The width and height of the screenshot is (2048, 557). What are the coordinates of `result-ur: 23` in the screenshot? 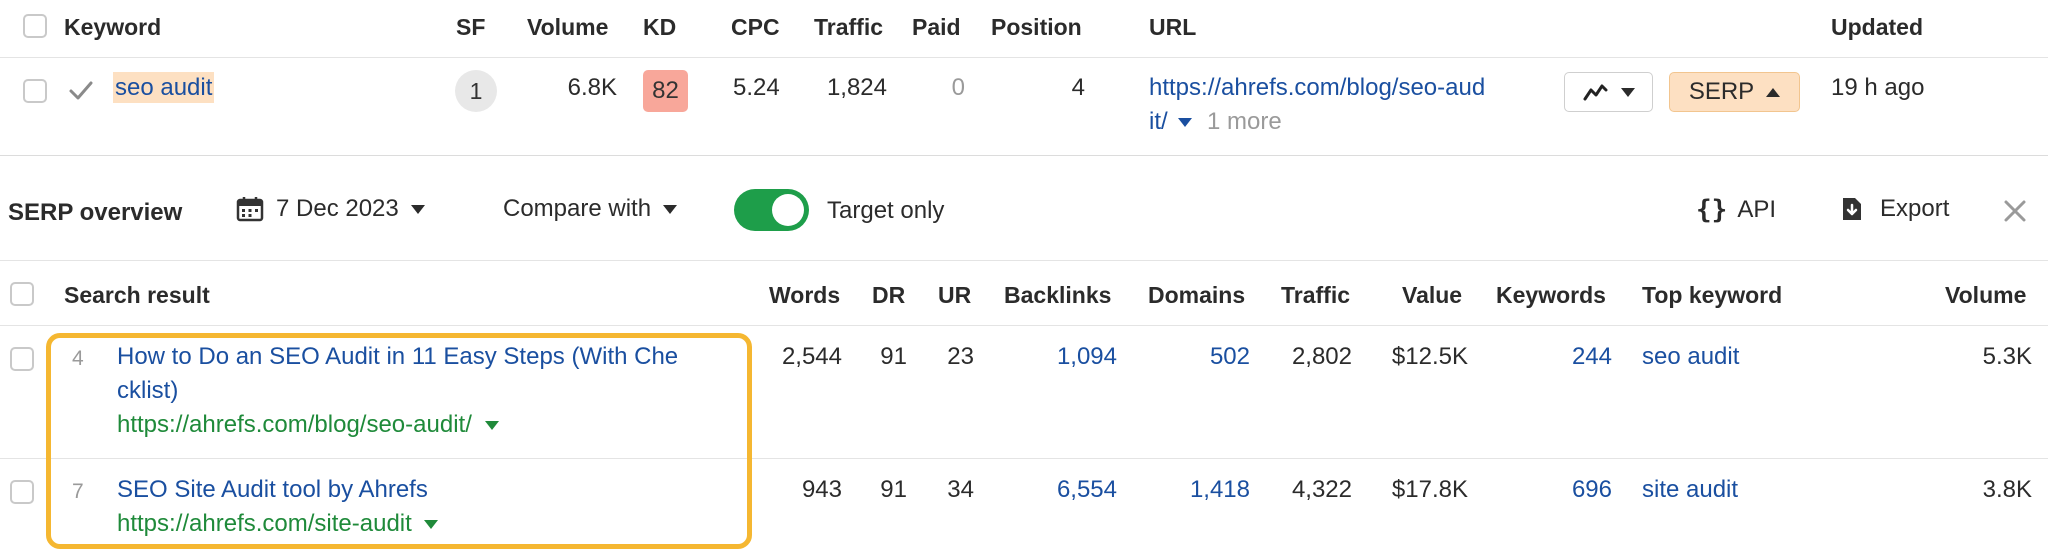 It's located at (960, 356).